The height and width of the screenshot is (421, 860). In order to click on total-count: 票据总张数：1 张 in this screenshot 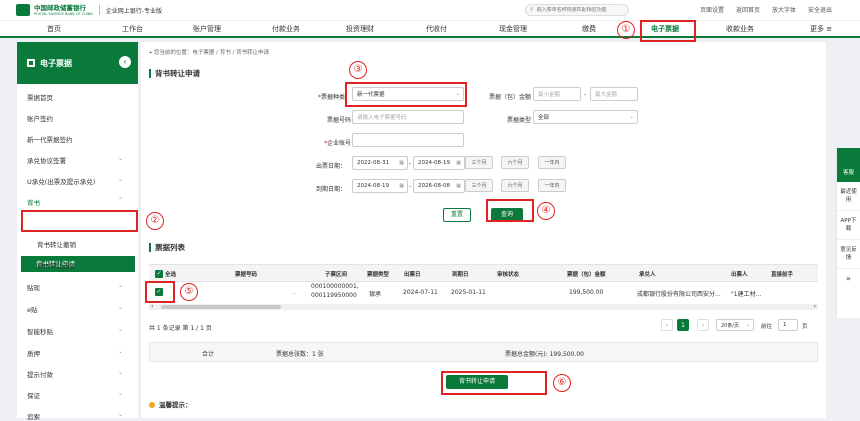, I will do `click(300, 354)`.